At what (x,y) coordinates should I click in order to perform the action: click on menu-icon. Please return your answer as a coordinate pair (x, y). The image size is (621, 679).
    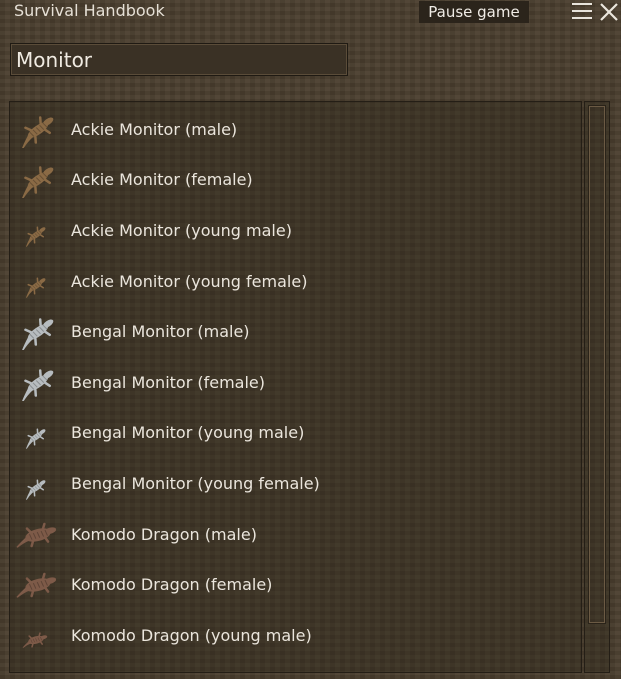
    Looking at the image, I should click on (582, 11).